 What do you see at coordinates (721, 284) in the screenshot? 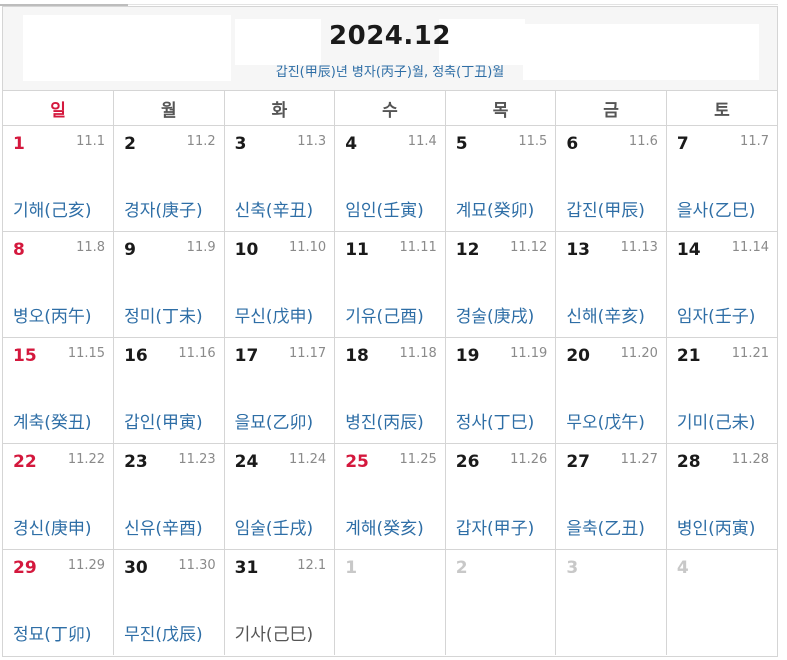
I see `day-cell: 14 11.14 임자(壬子)` at bounding box center [721, 284].